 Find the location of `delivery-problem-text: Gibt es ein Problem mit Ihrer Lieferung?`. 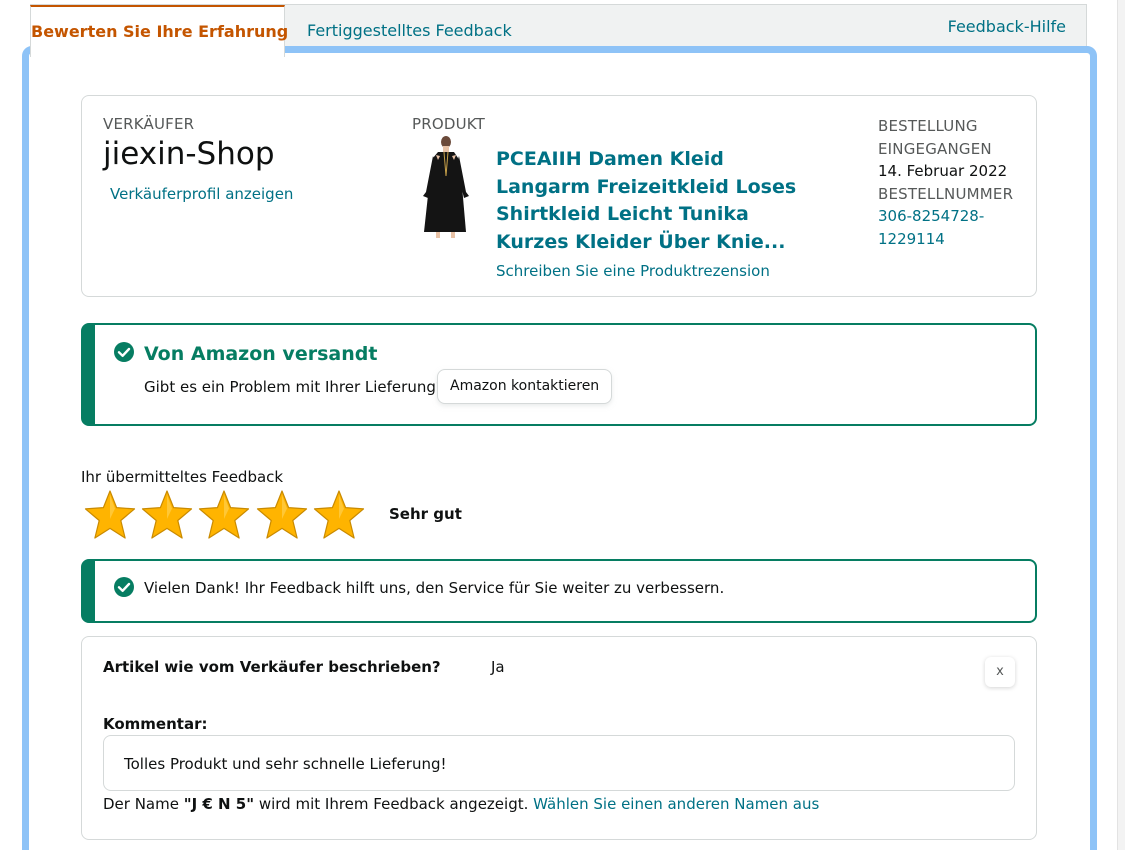

delivery-problem-text: Gibt es ein Problem mit Ihrer Lieferung? is located at coordinates (294, 387).